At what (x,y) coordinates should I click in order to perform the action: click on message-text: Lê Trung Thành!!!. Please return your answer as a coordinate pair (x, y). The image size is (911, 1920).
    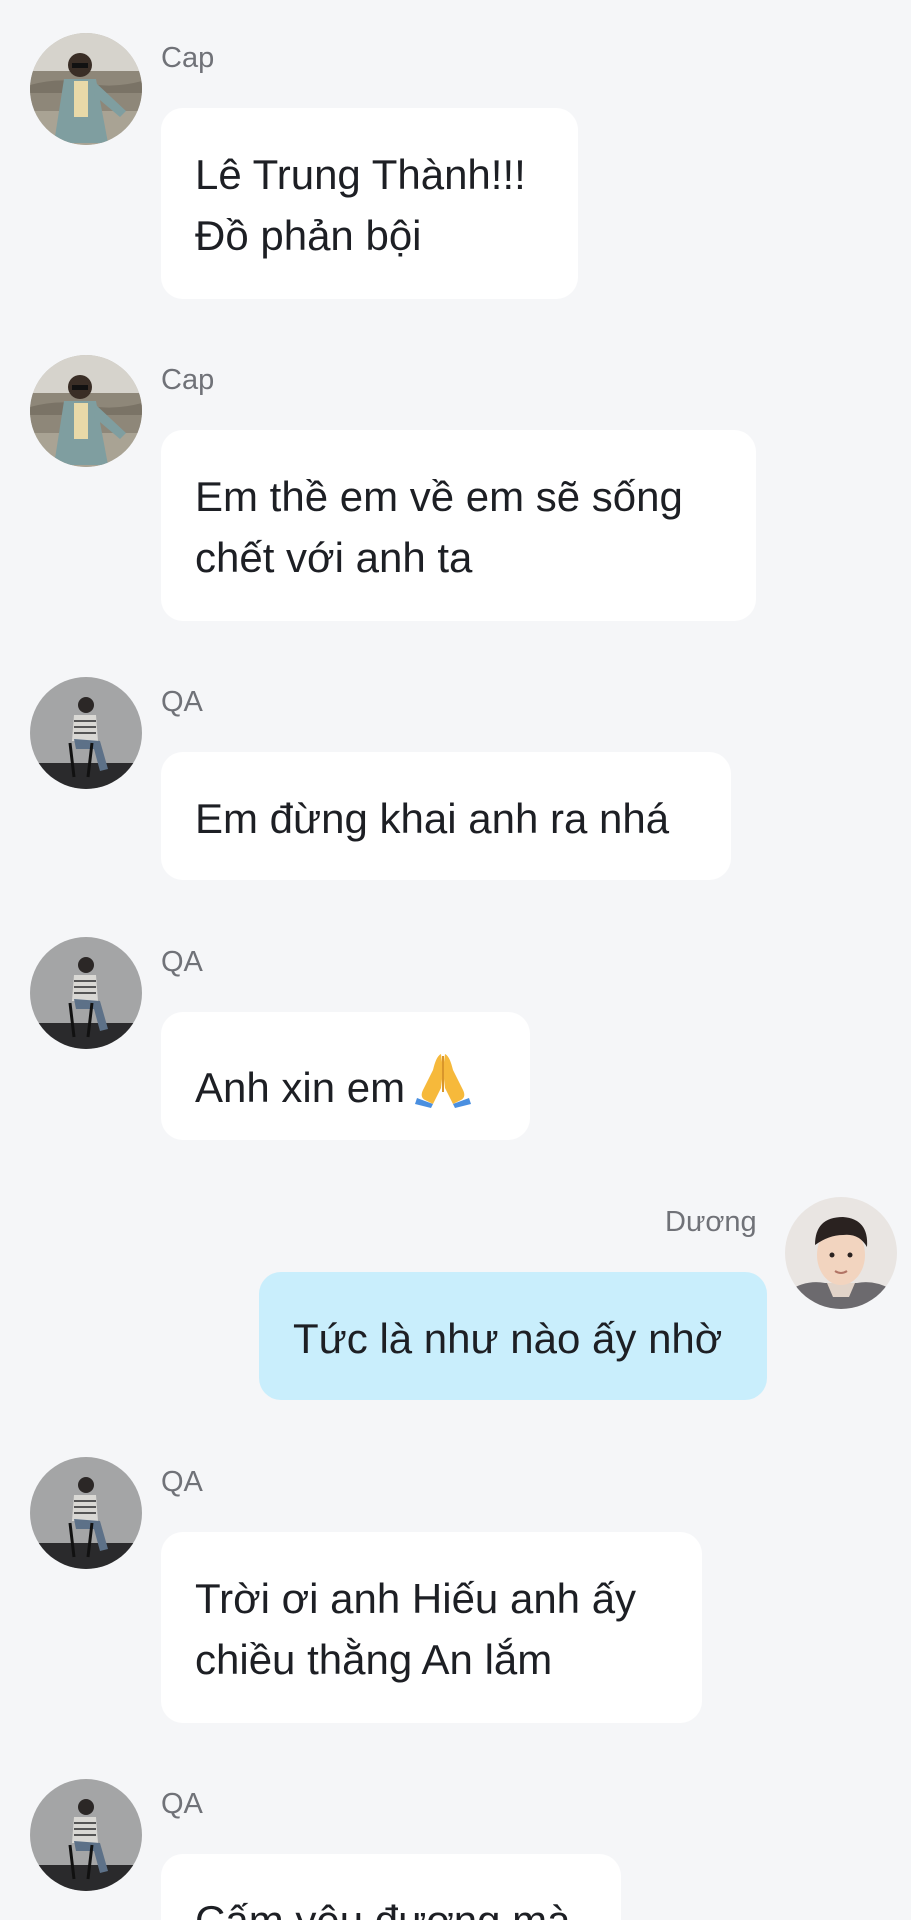
    Looking at the image, I should click on (360, 174).